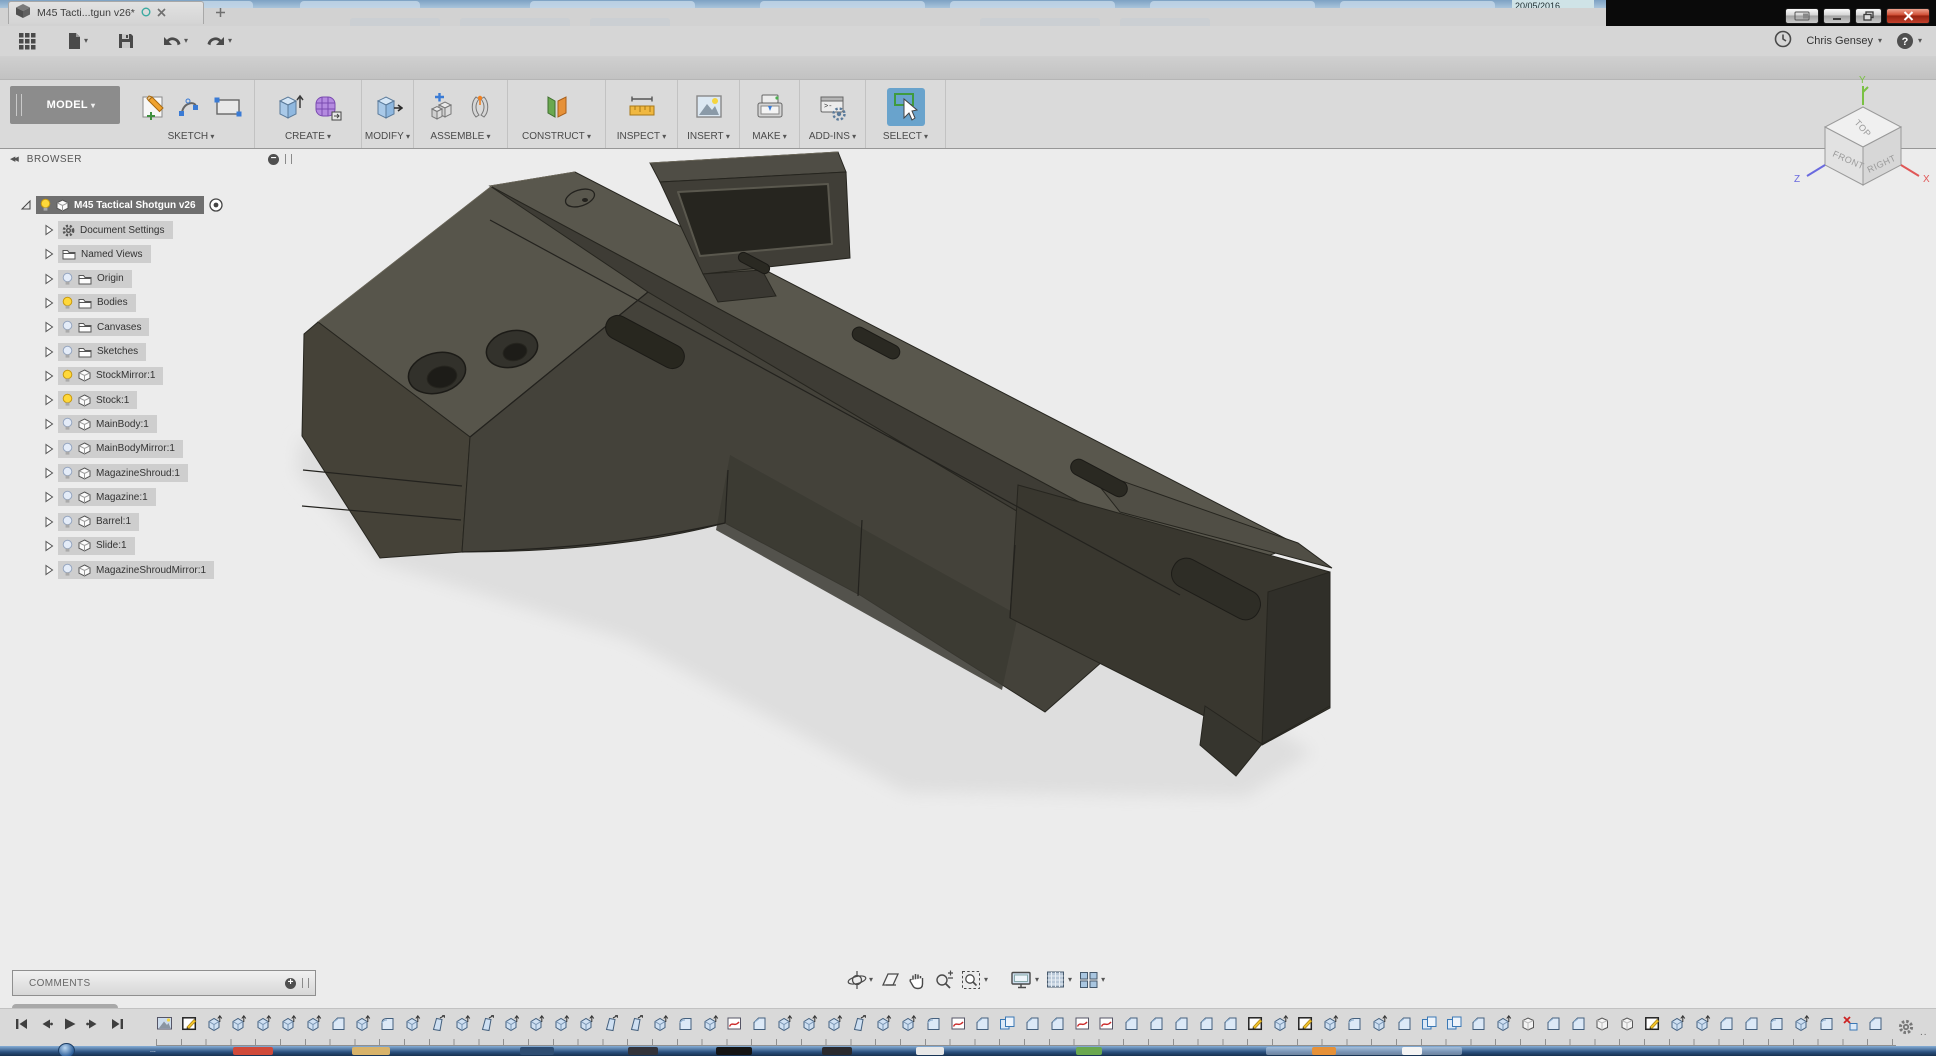  Describe the element at coordinates (129, 570) in the screenshot. I see `browser-item-magazineshroudmirror-1: MagazineShroudMirror:1` at that location.